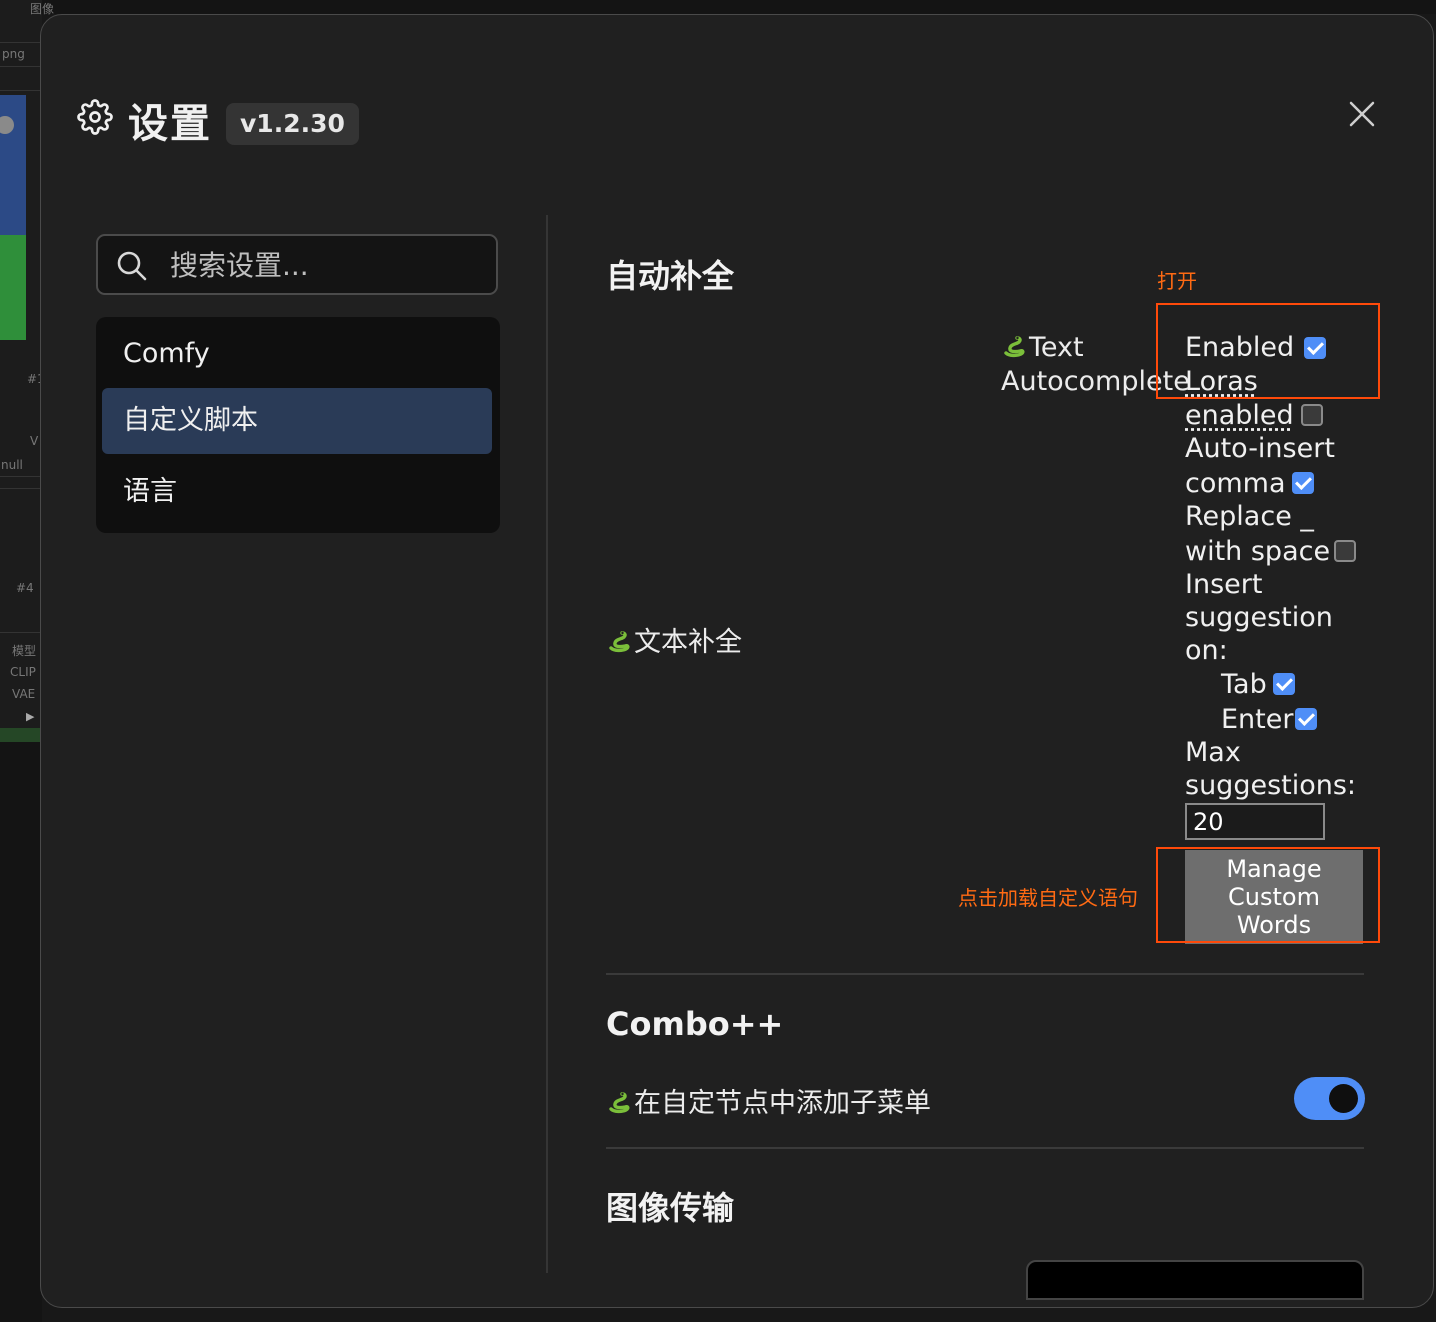  I want to click on tab-label: Tab, so click(1244, 684).